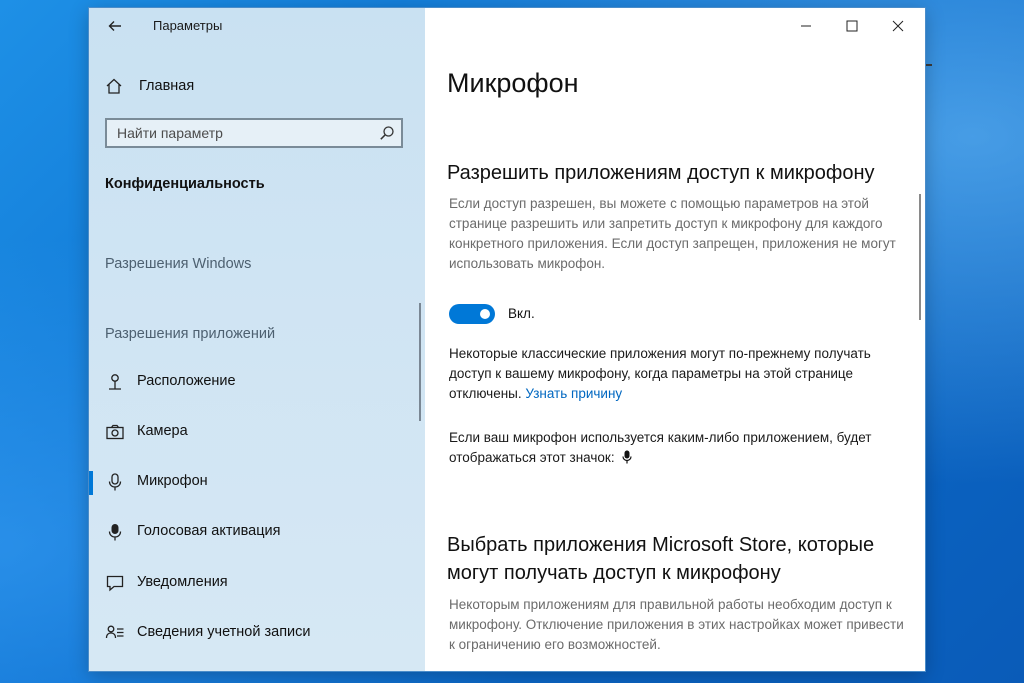 This screenshot has height=683, width=1024. I want to click on active-indicator, so click(91, 483).